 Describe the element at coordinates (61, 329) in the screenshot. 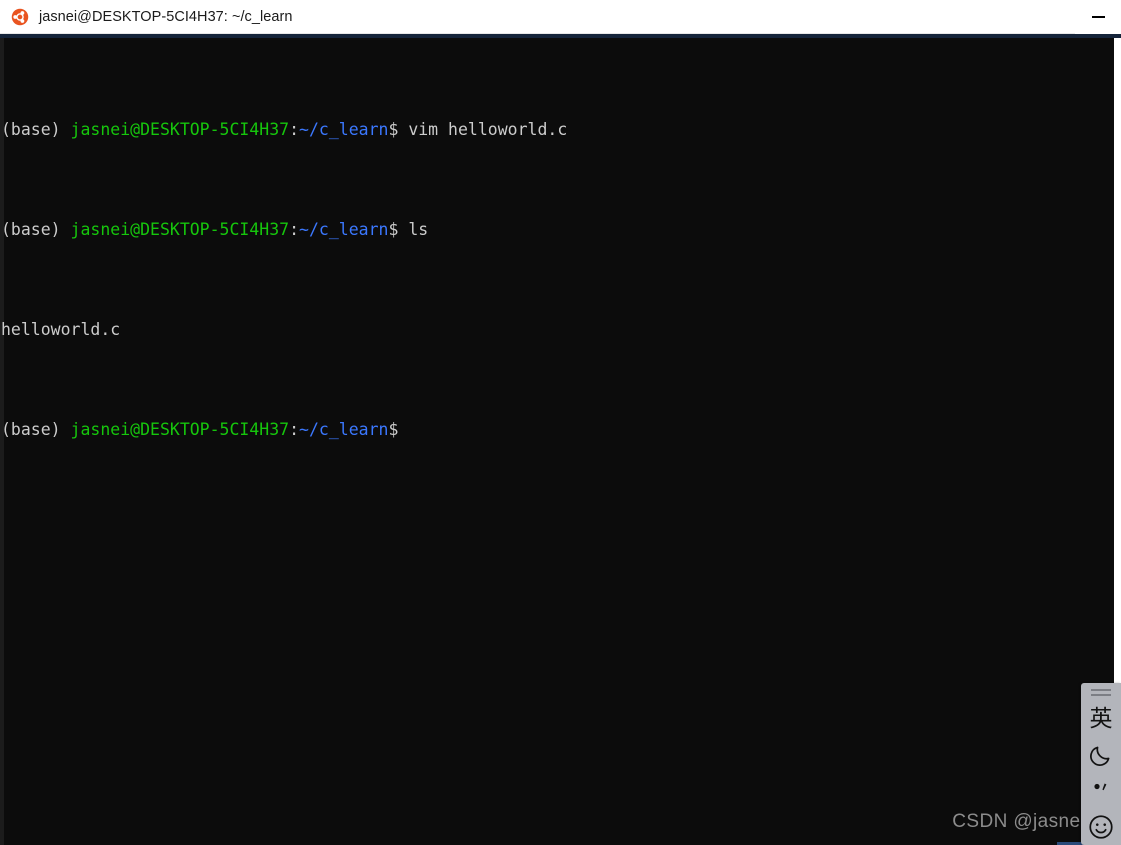

I see `terminal-output: helloworld.c` at that location.